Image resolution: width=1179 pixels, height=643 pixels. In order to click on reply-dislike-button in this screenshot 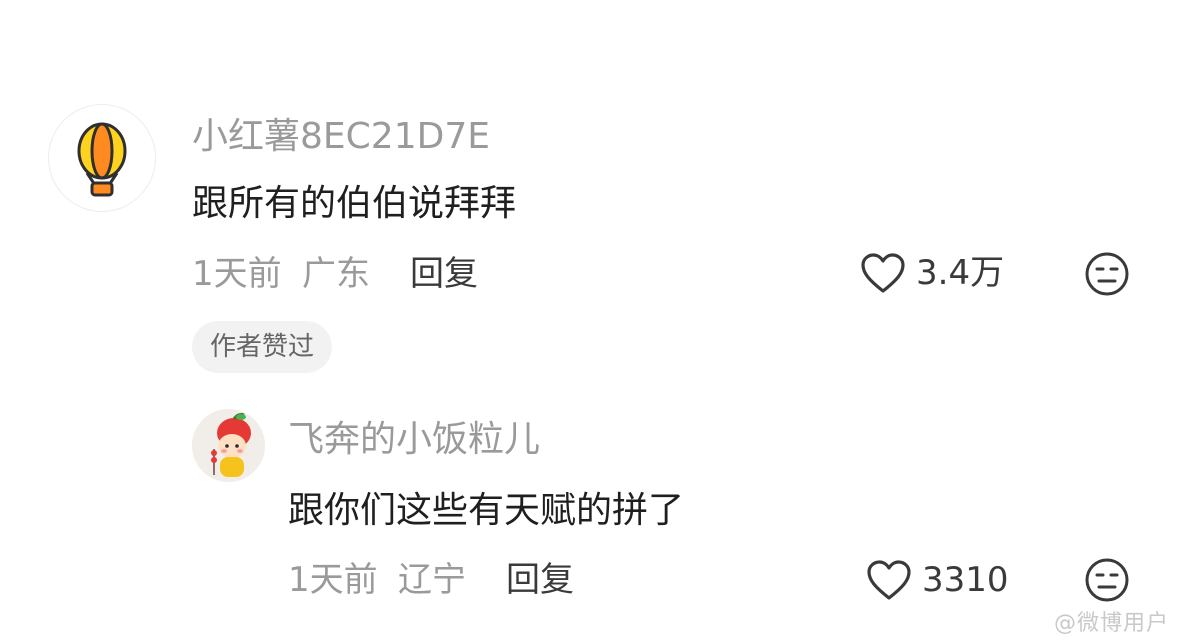, I will do `click(1107, 582)`.